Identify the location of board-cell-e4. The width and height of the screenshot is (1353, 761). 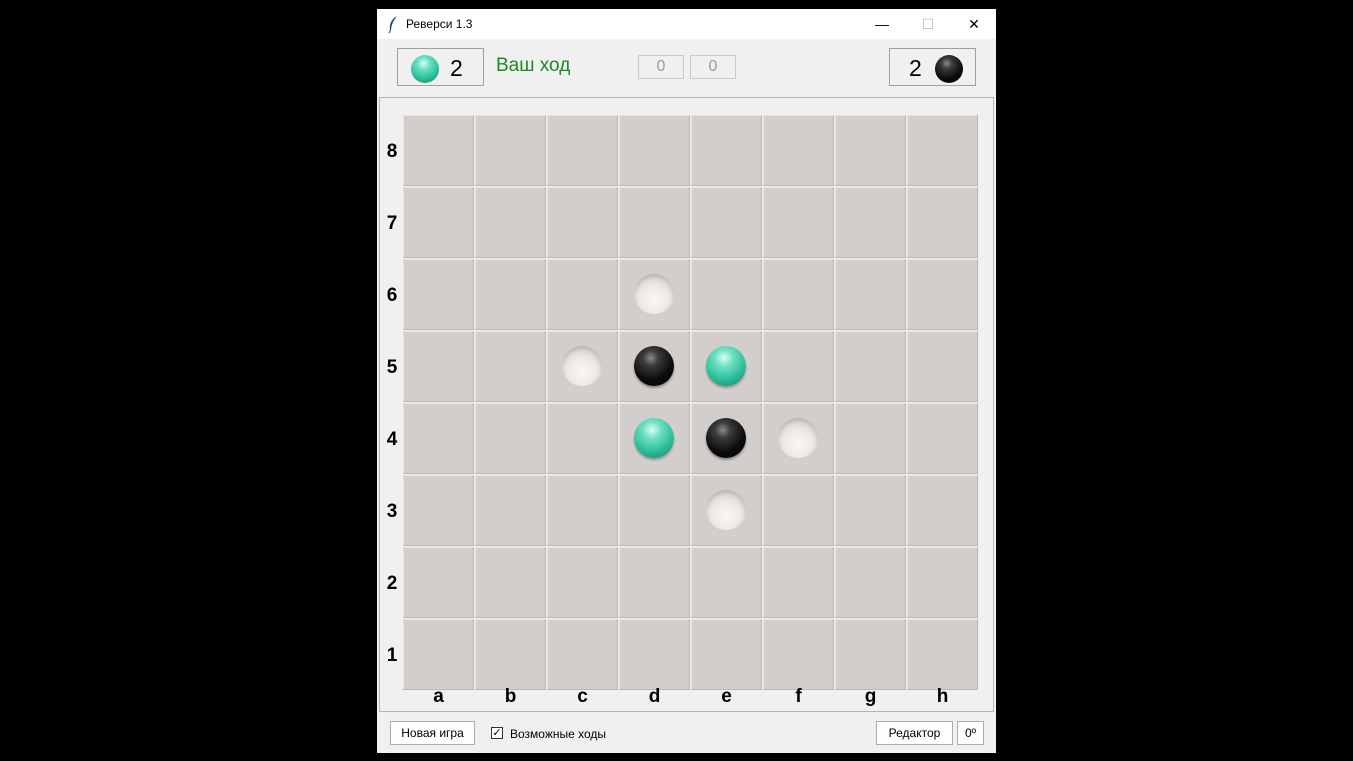
(726, 438).